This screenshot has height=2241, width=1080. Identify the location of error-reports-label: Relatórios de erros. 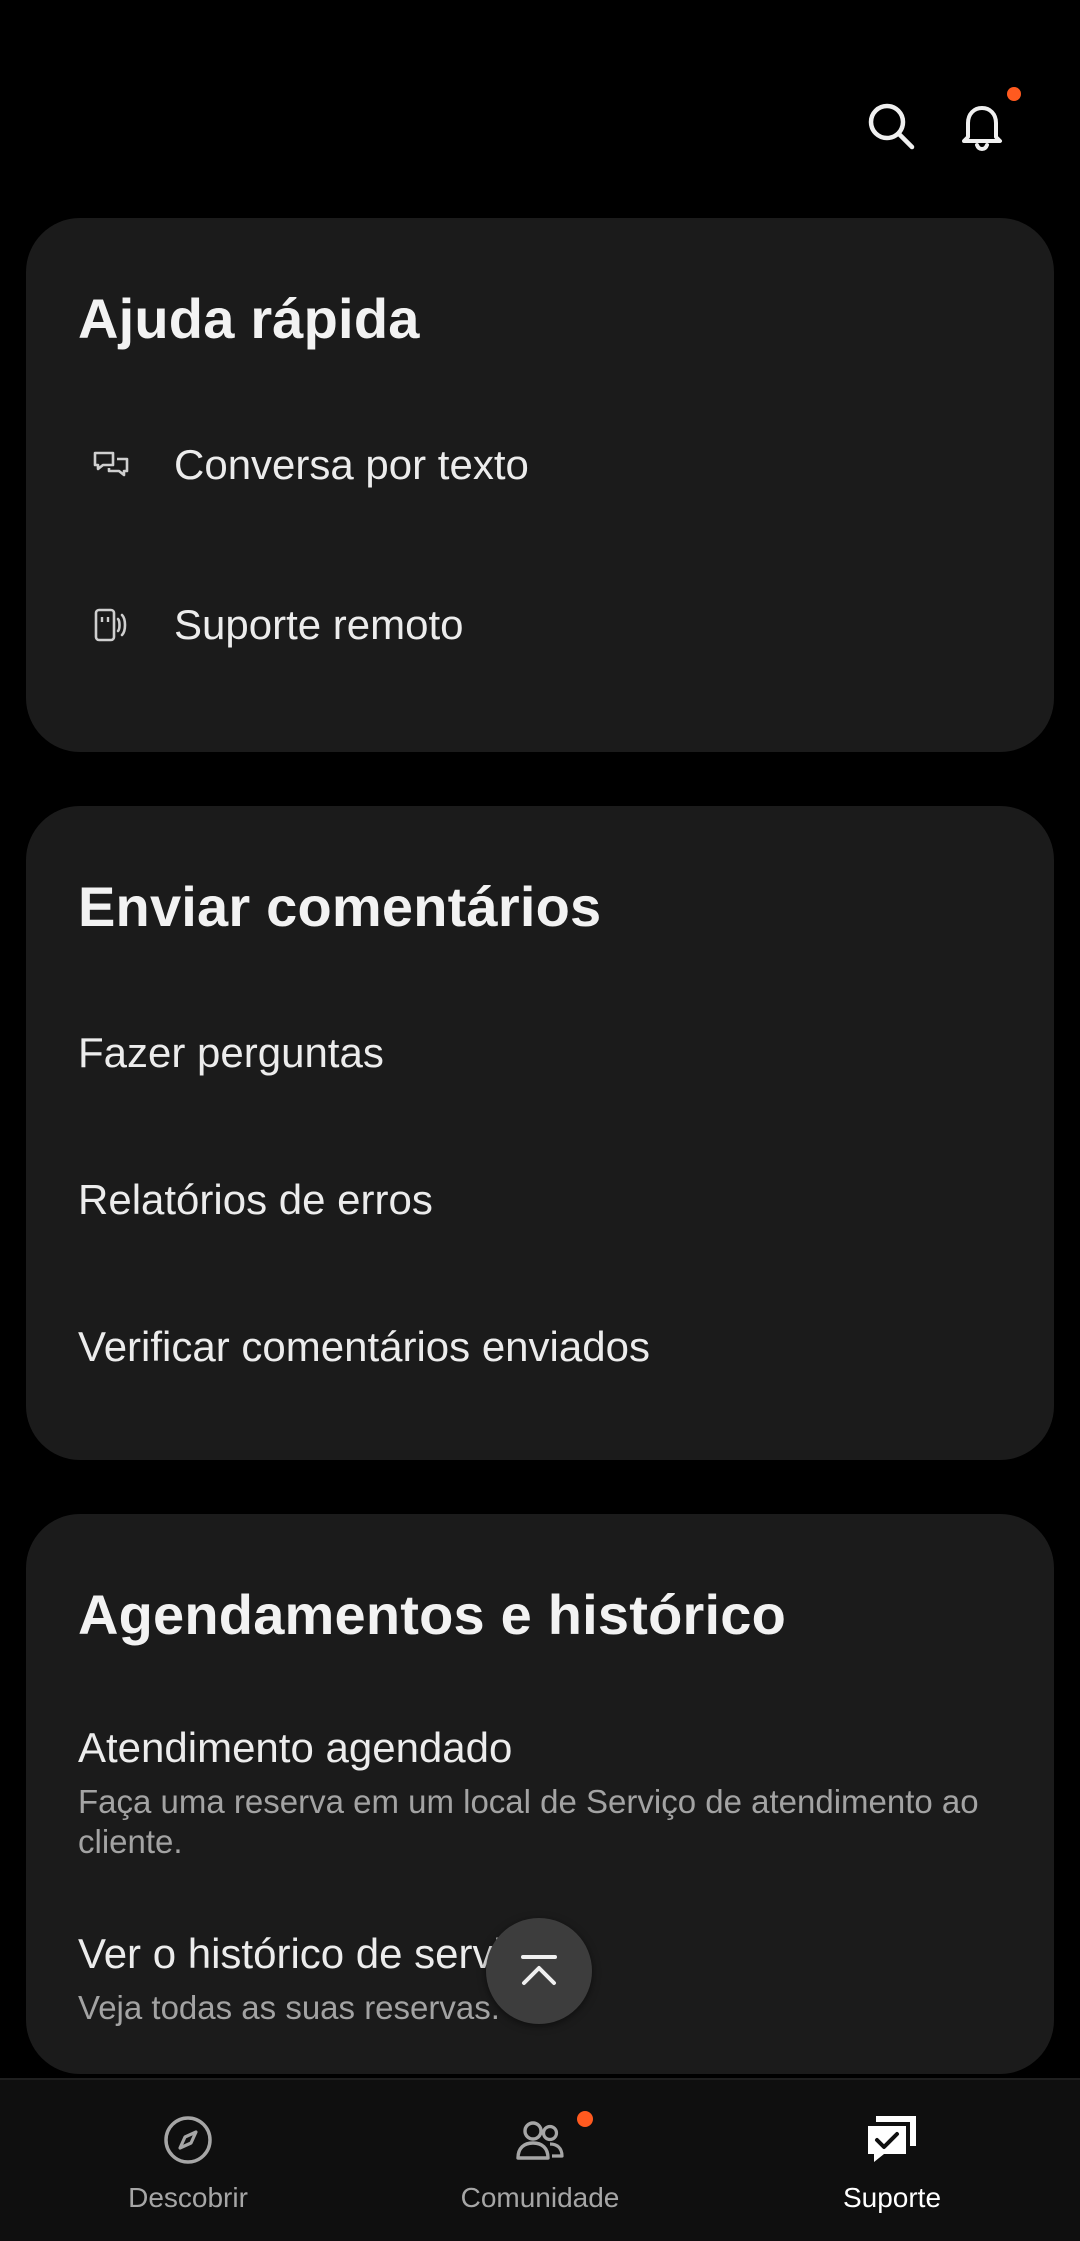
(255, 1199).